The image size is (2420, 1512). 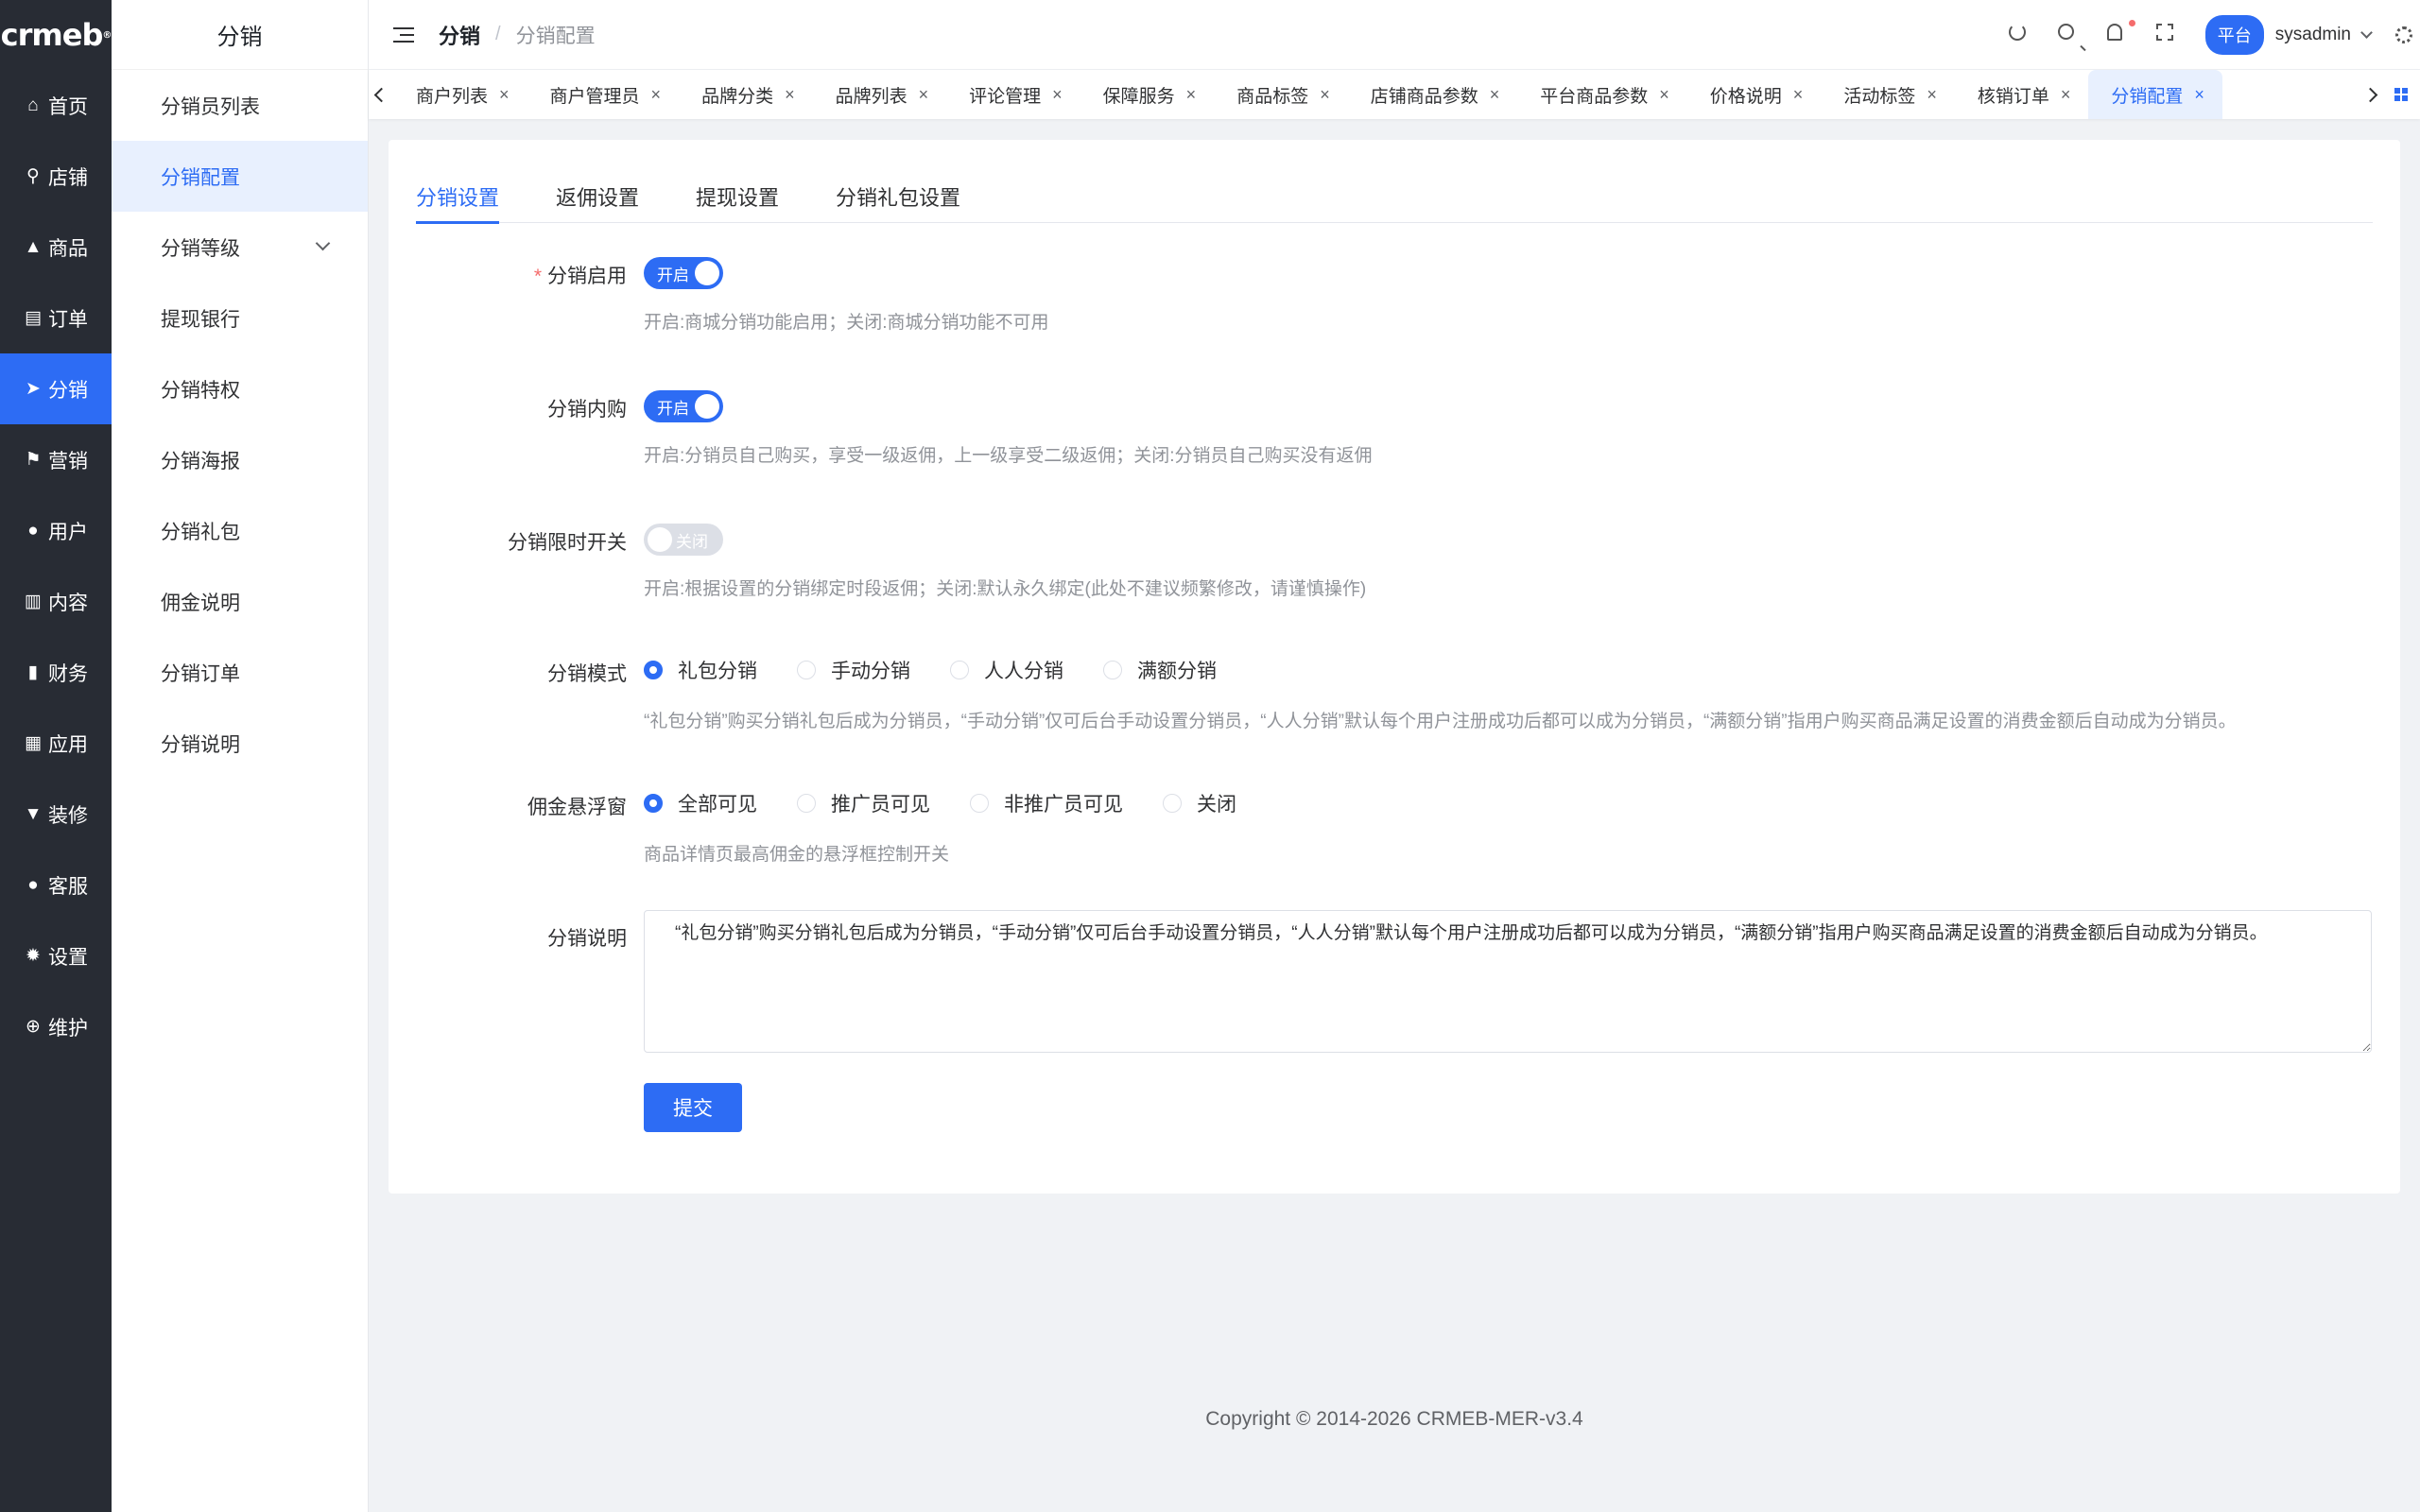 What do you see at coordinates (1888, 94) in the screenshot?
I see `page-tab: 活动标签 ×` at bounding box center [1888, 94].